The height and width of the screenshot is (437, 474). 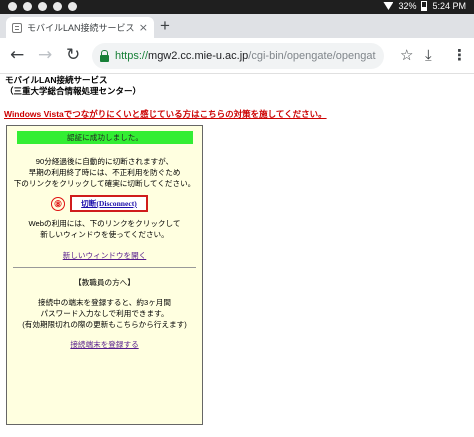 What do you see at coordinates (73, 55) in the screenshot?
I see `reload-button: ↻` at bounding box center [73, 55].